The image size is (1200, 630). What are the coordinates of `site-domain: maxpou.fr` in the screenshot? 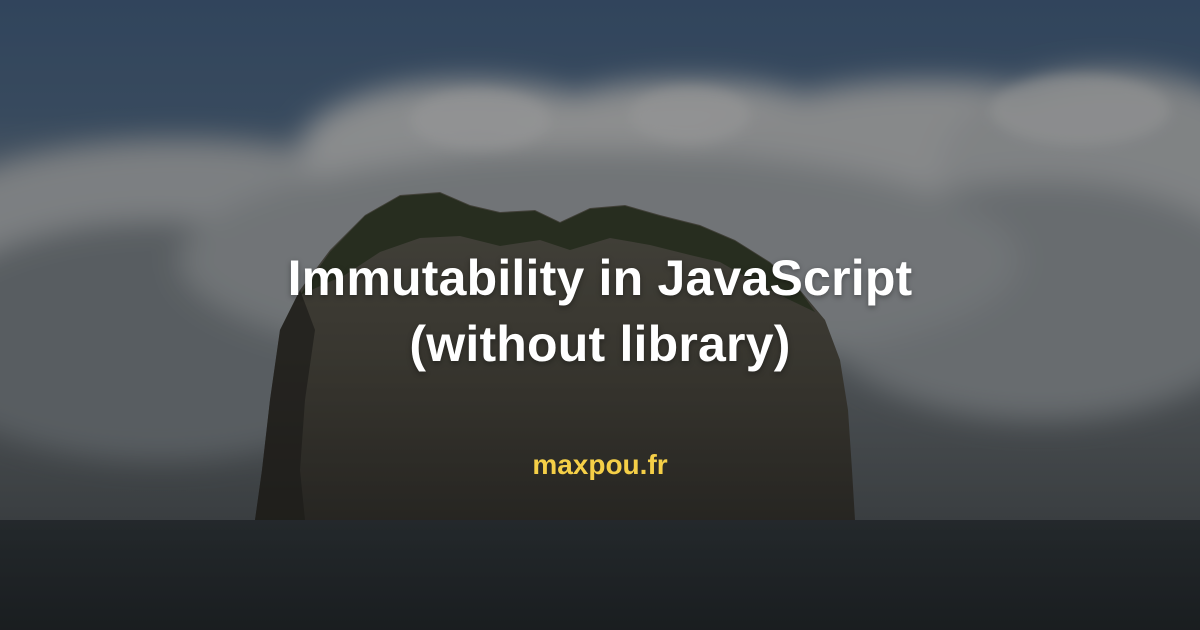 It's located at (600, 464).